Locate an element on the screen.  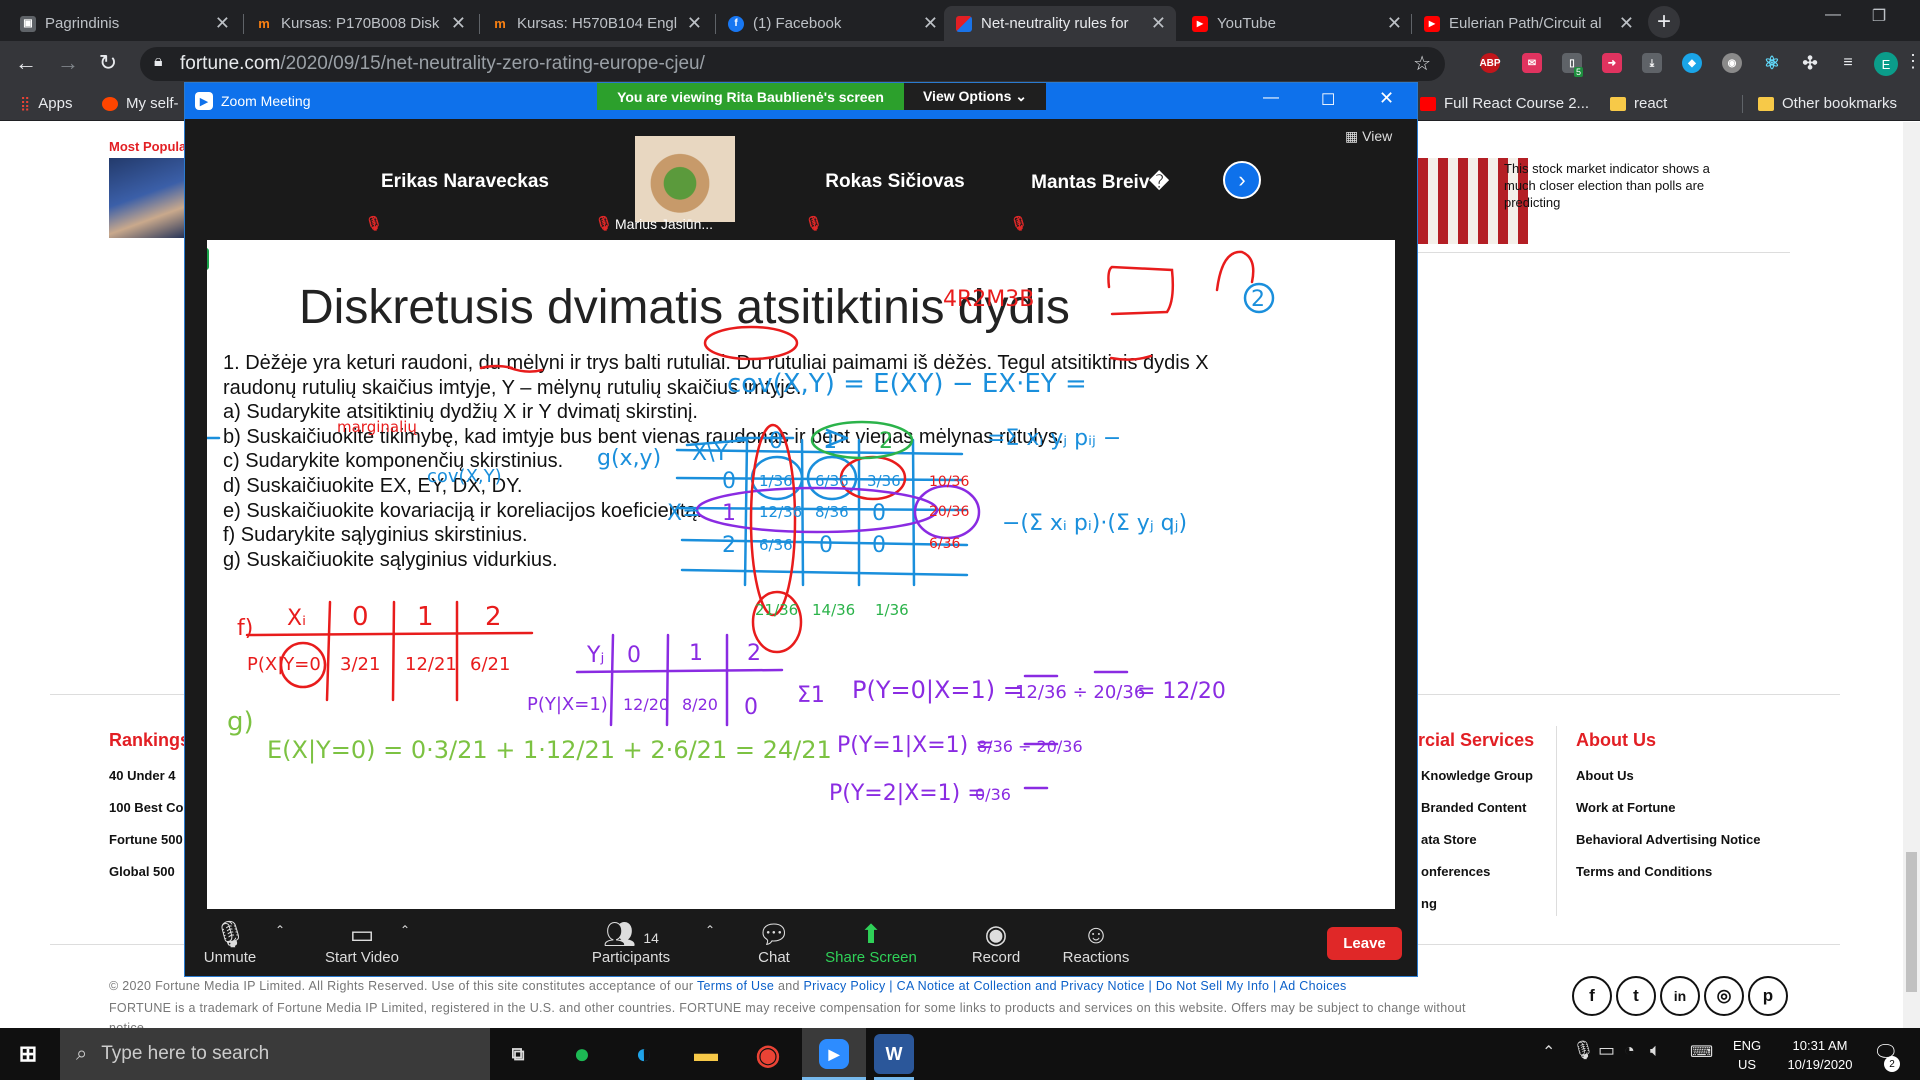
twitter-icon: t is located at coordinates (1636, 996).